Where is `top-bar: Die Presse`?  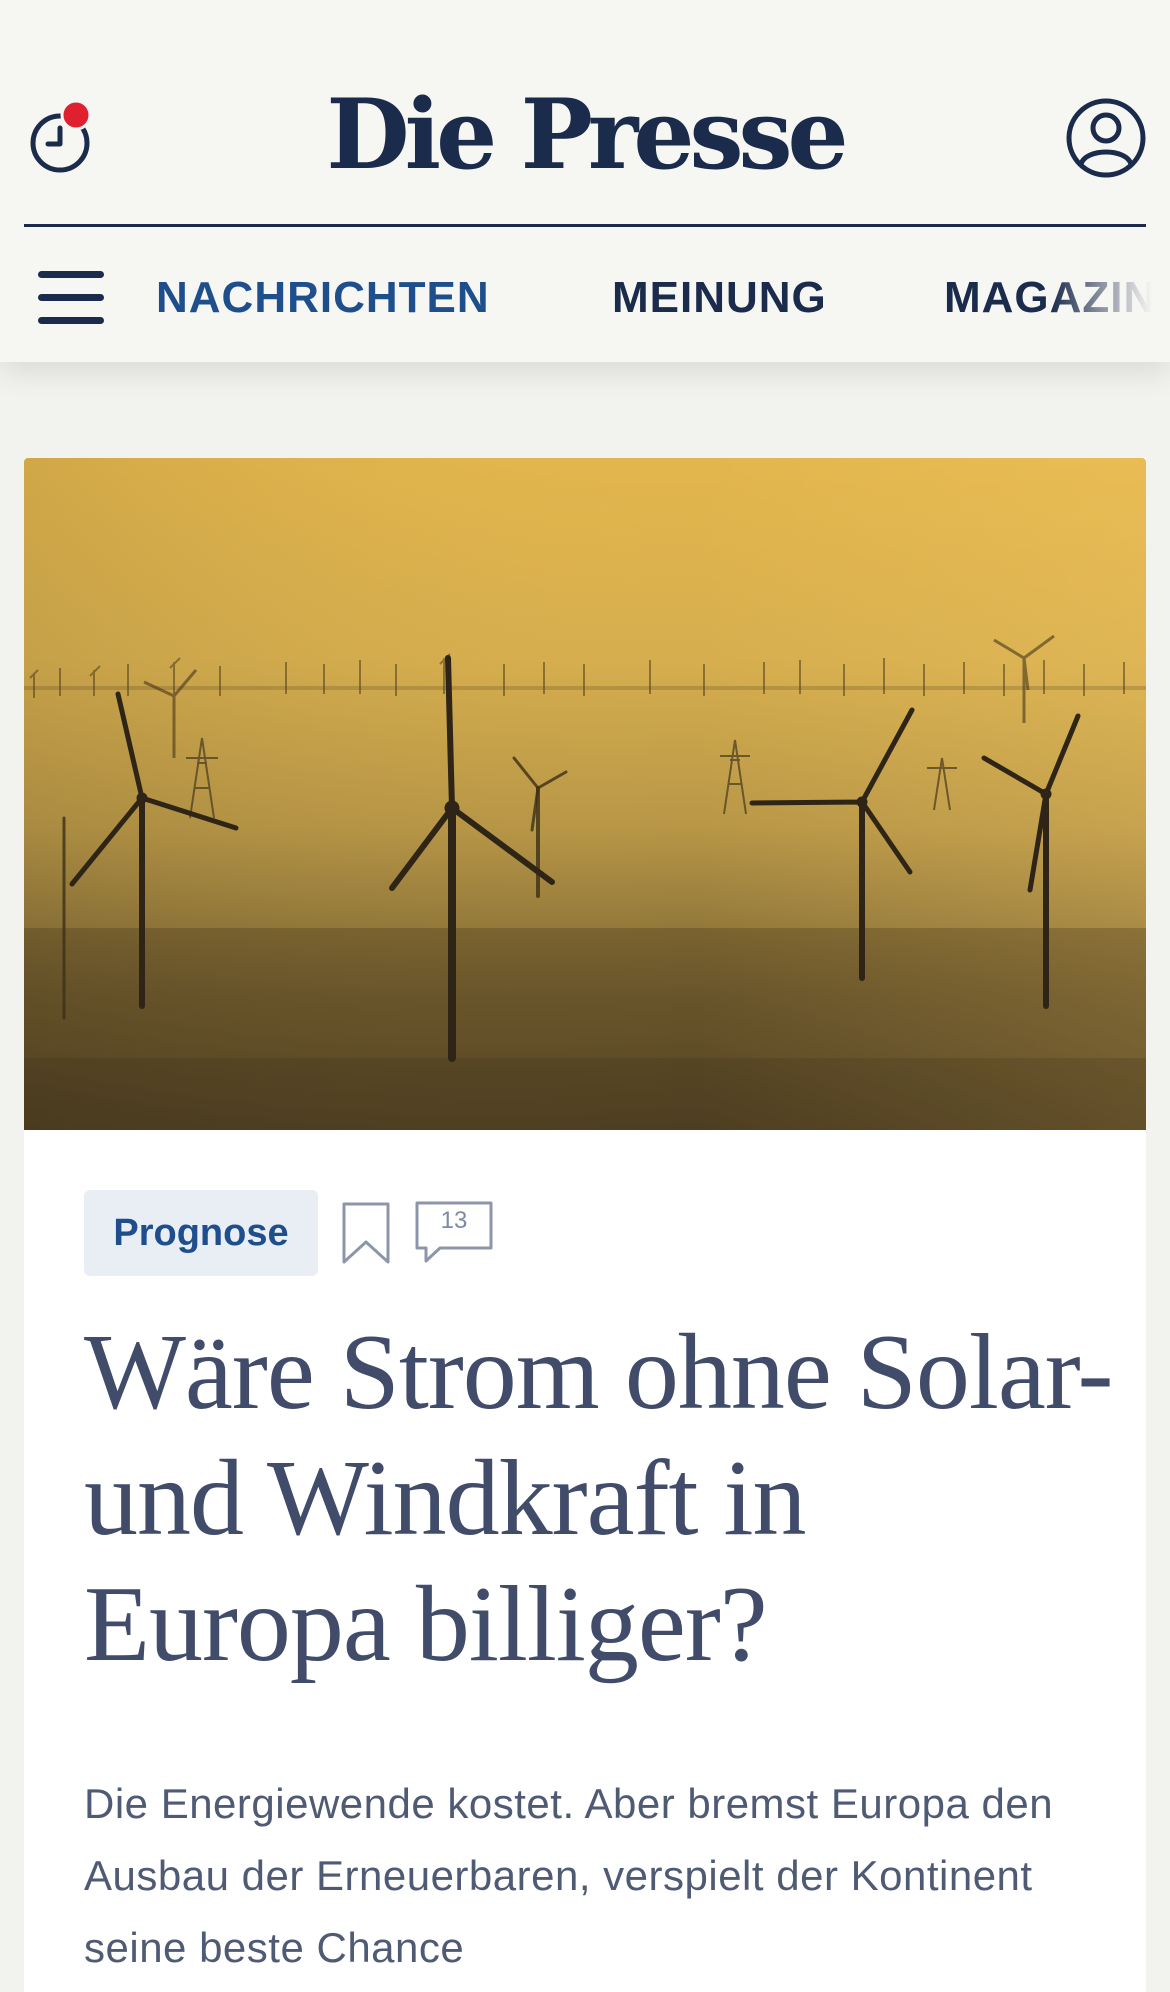
top-bar: Die Presse is located at coordinates (585, 113).